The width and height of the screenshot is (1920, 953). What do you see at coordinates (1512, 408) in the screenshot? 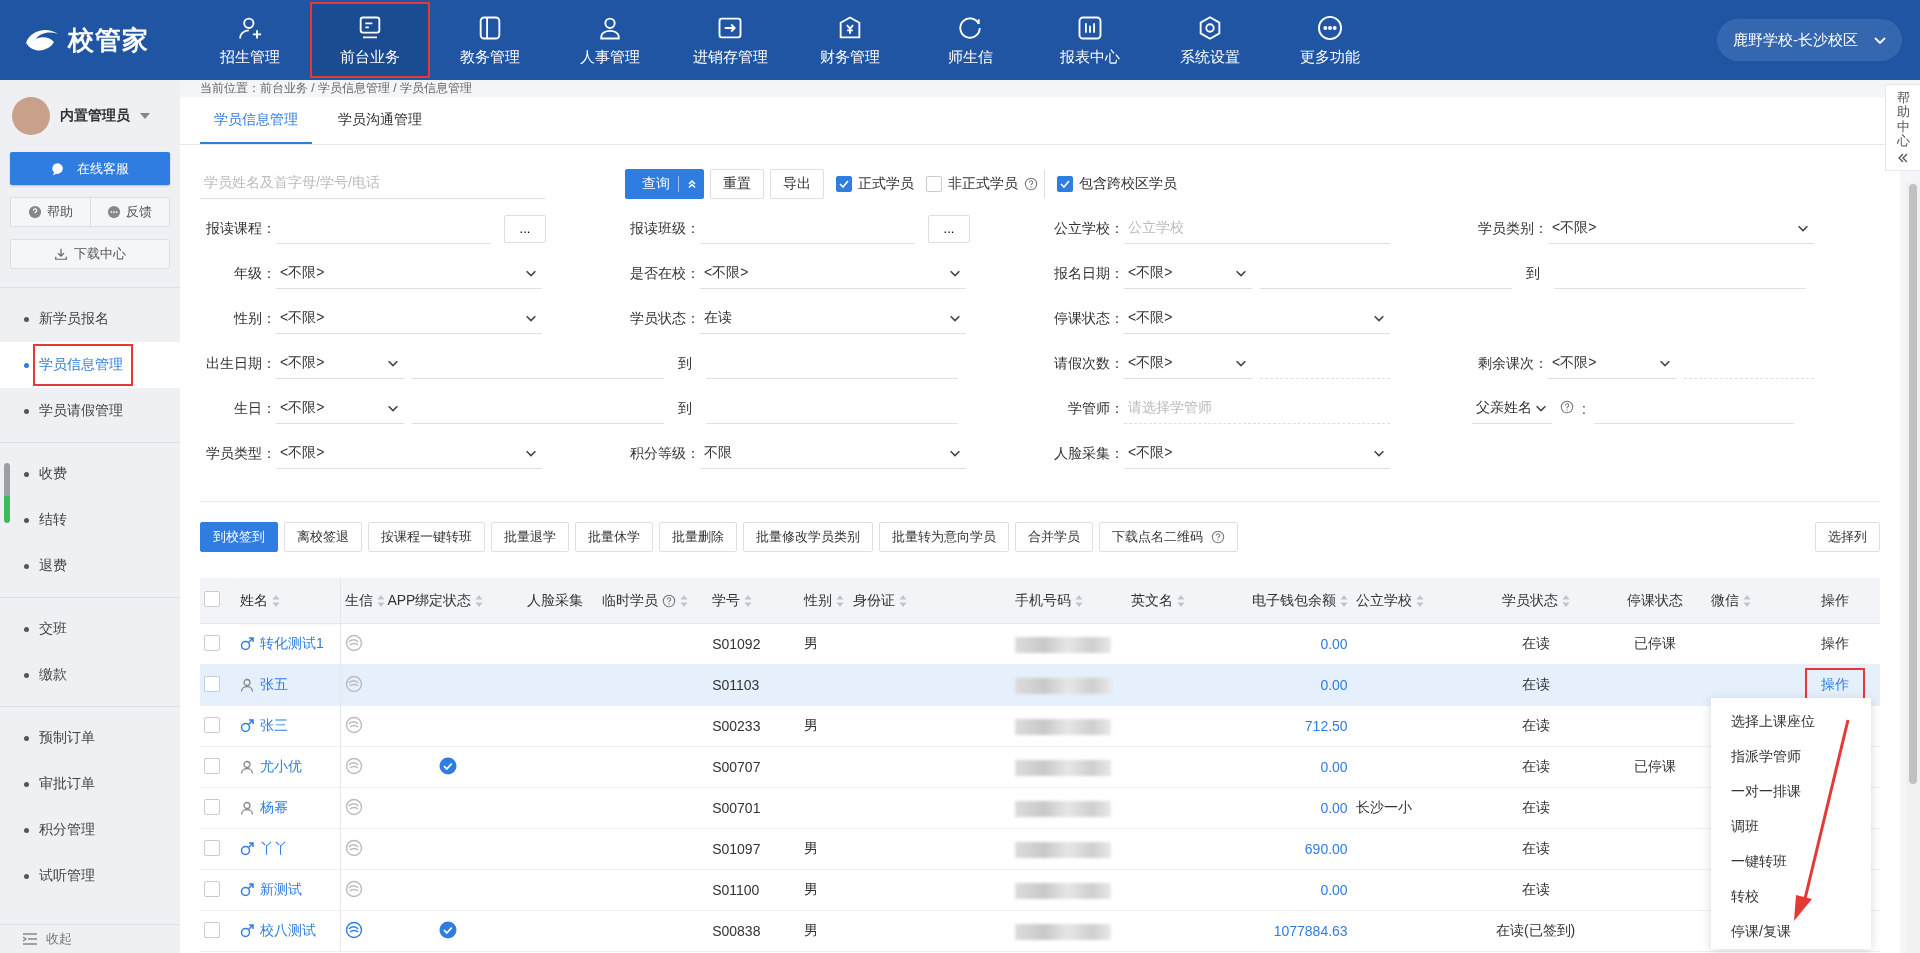
I see `select-field: 父亲姓名` at bounding box center [1512, 408].